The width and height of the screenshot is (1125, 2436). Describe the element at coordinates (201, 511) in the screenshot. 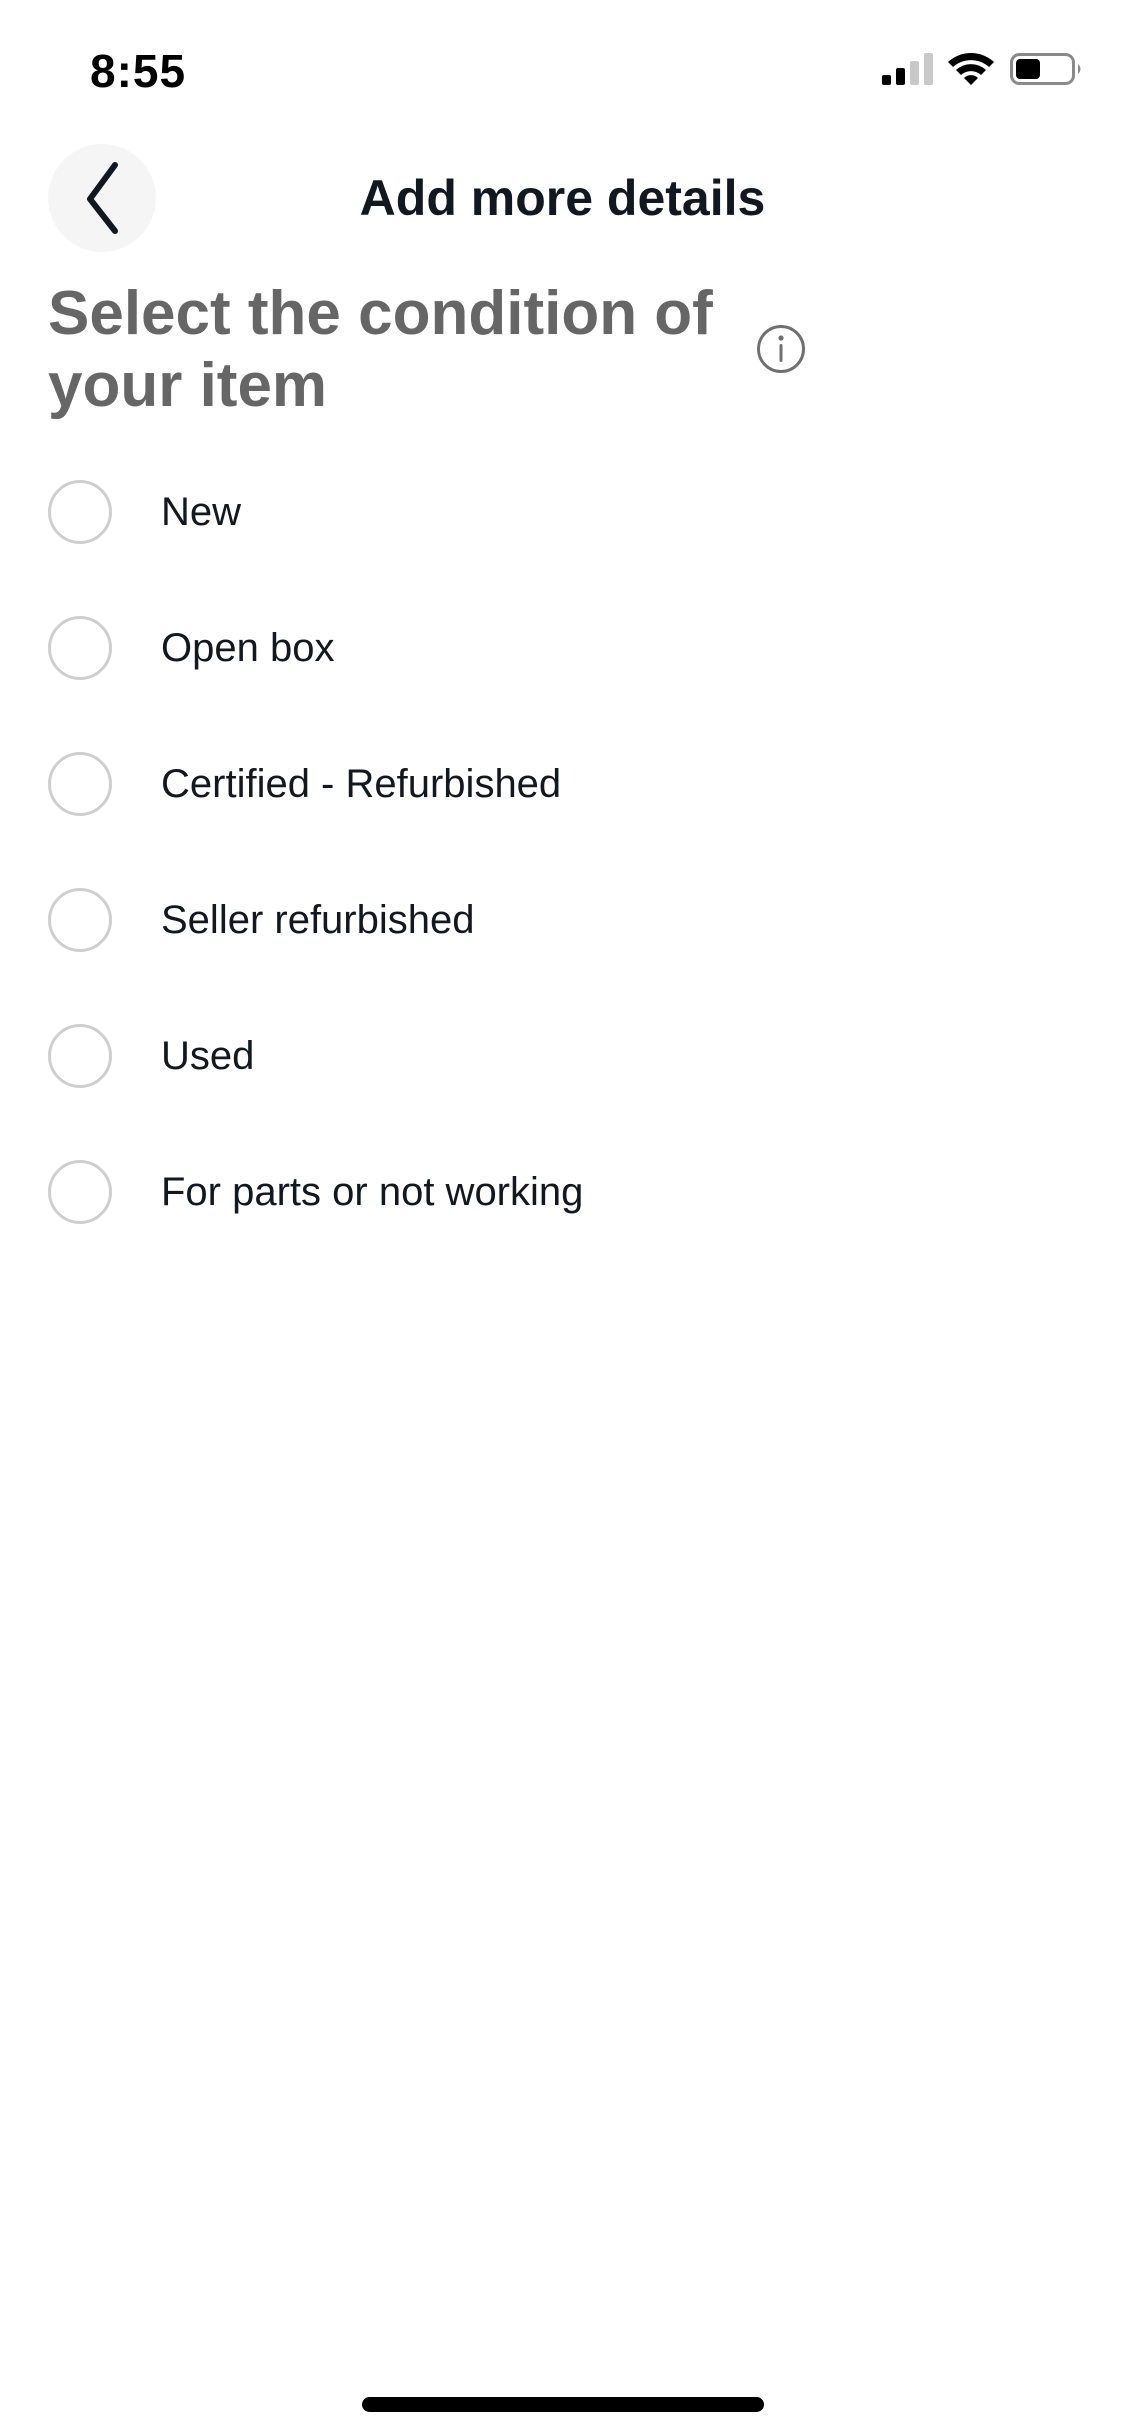

I see `option-label: New` at that location.